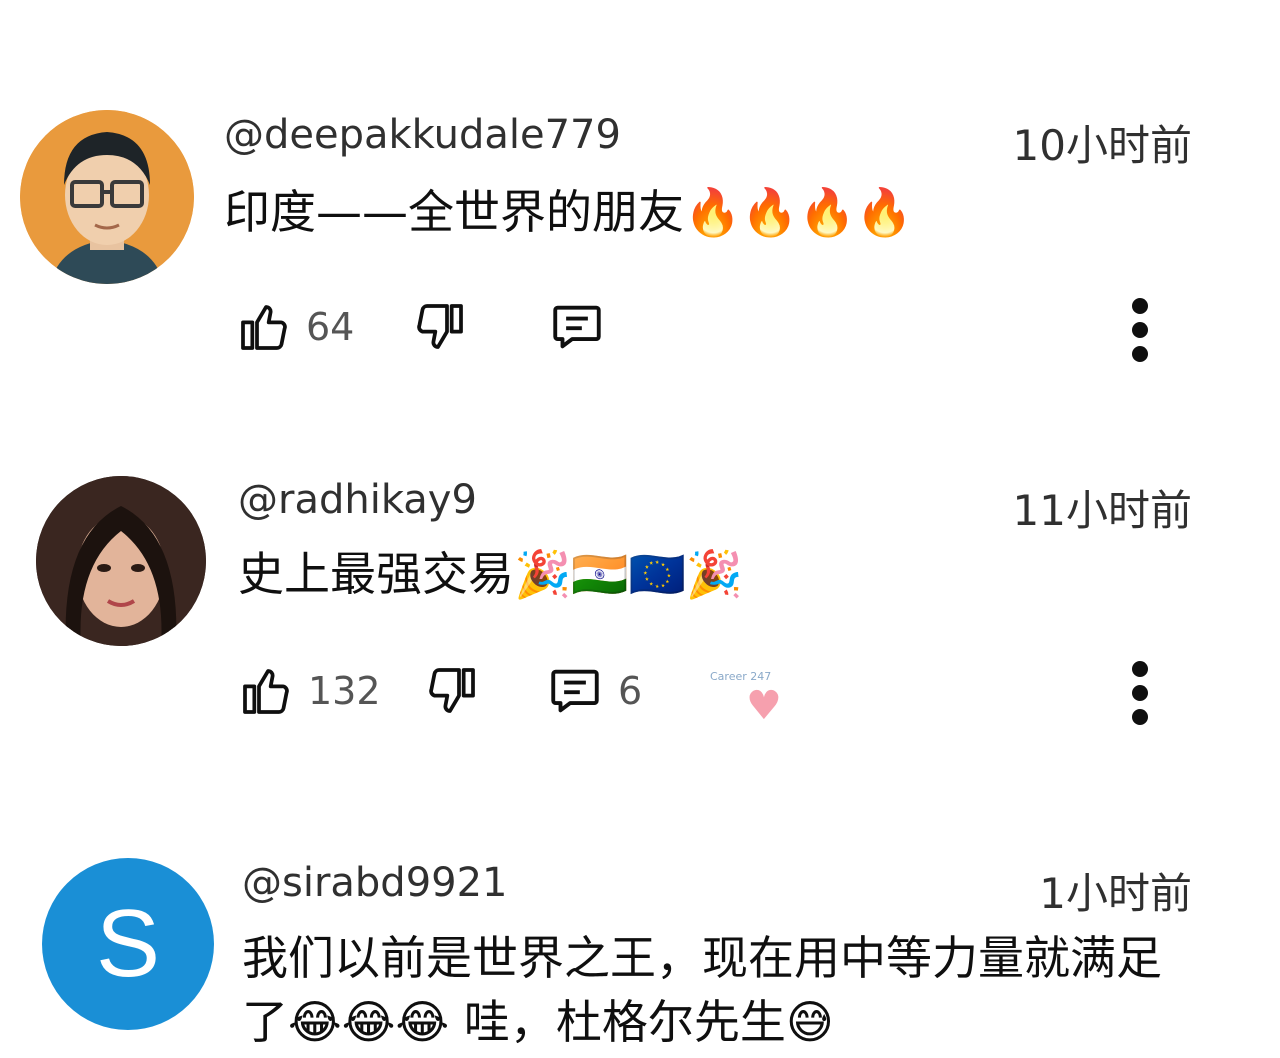 Image resolution: width=1280 pixels, height=1058 pixels. I want to click on like-button: 132, so click(309, 691).